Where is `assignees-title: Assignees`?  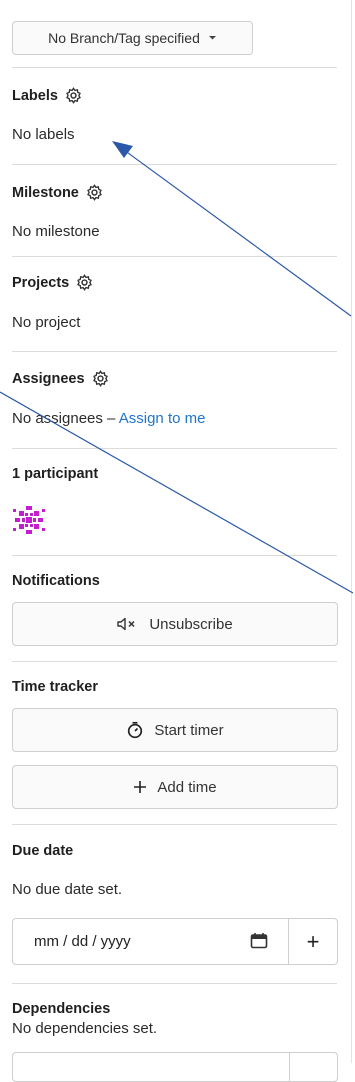 assignees-title: Assignees is located at coordinates (48, 378).